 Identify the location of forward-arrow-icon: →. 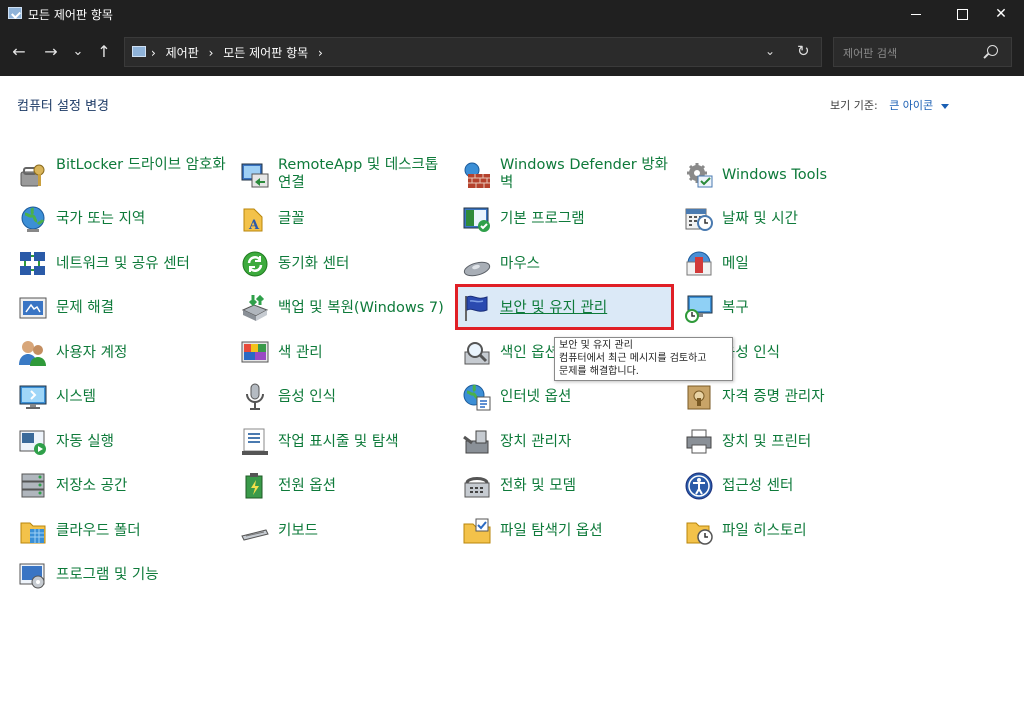
(51, 51).